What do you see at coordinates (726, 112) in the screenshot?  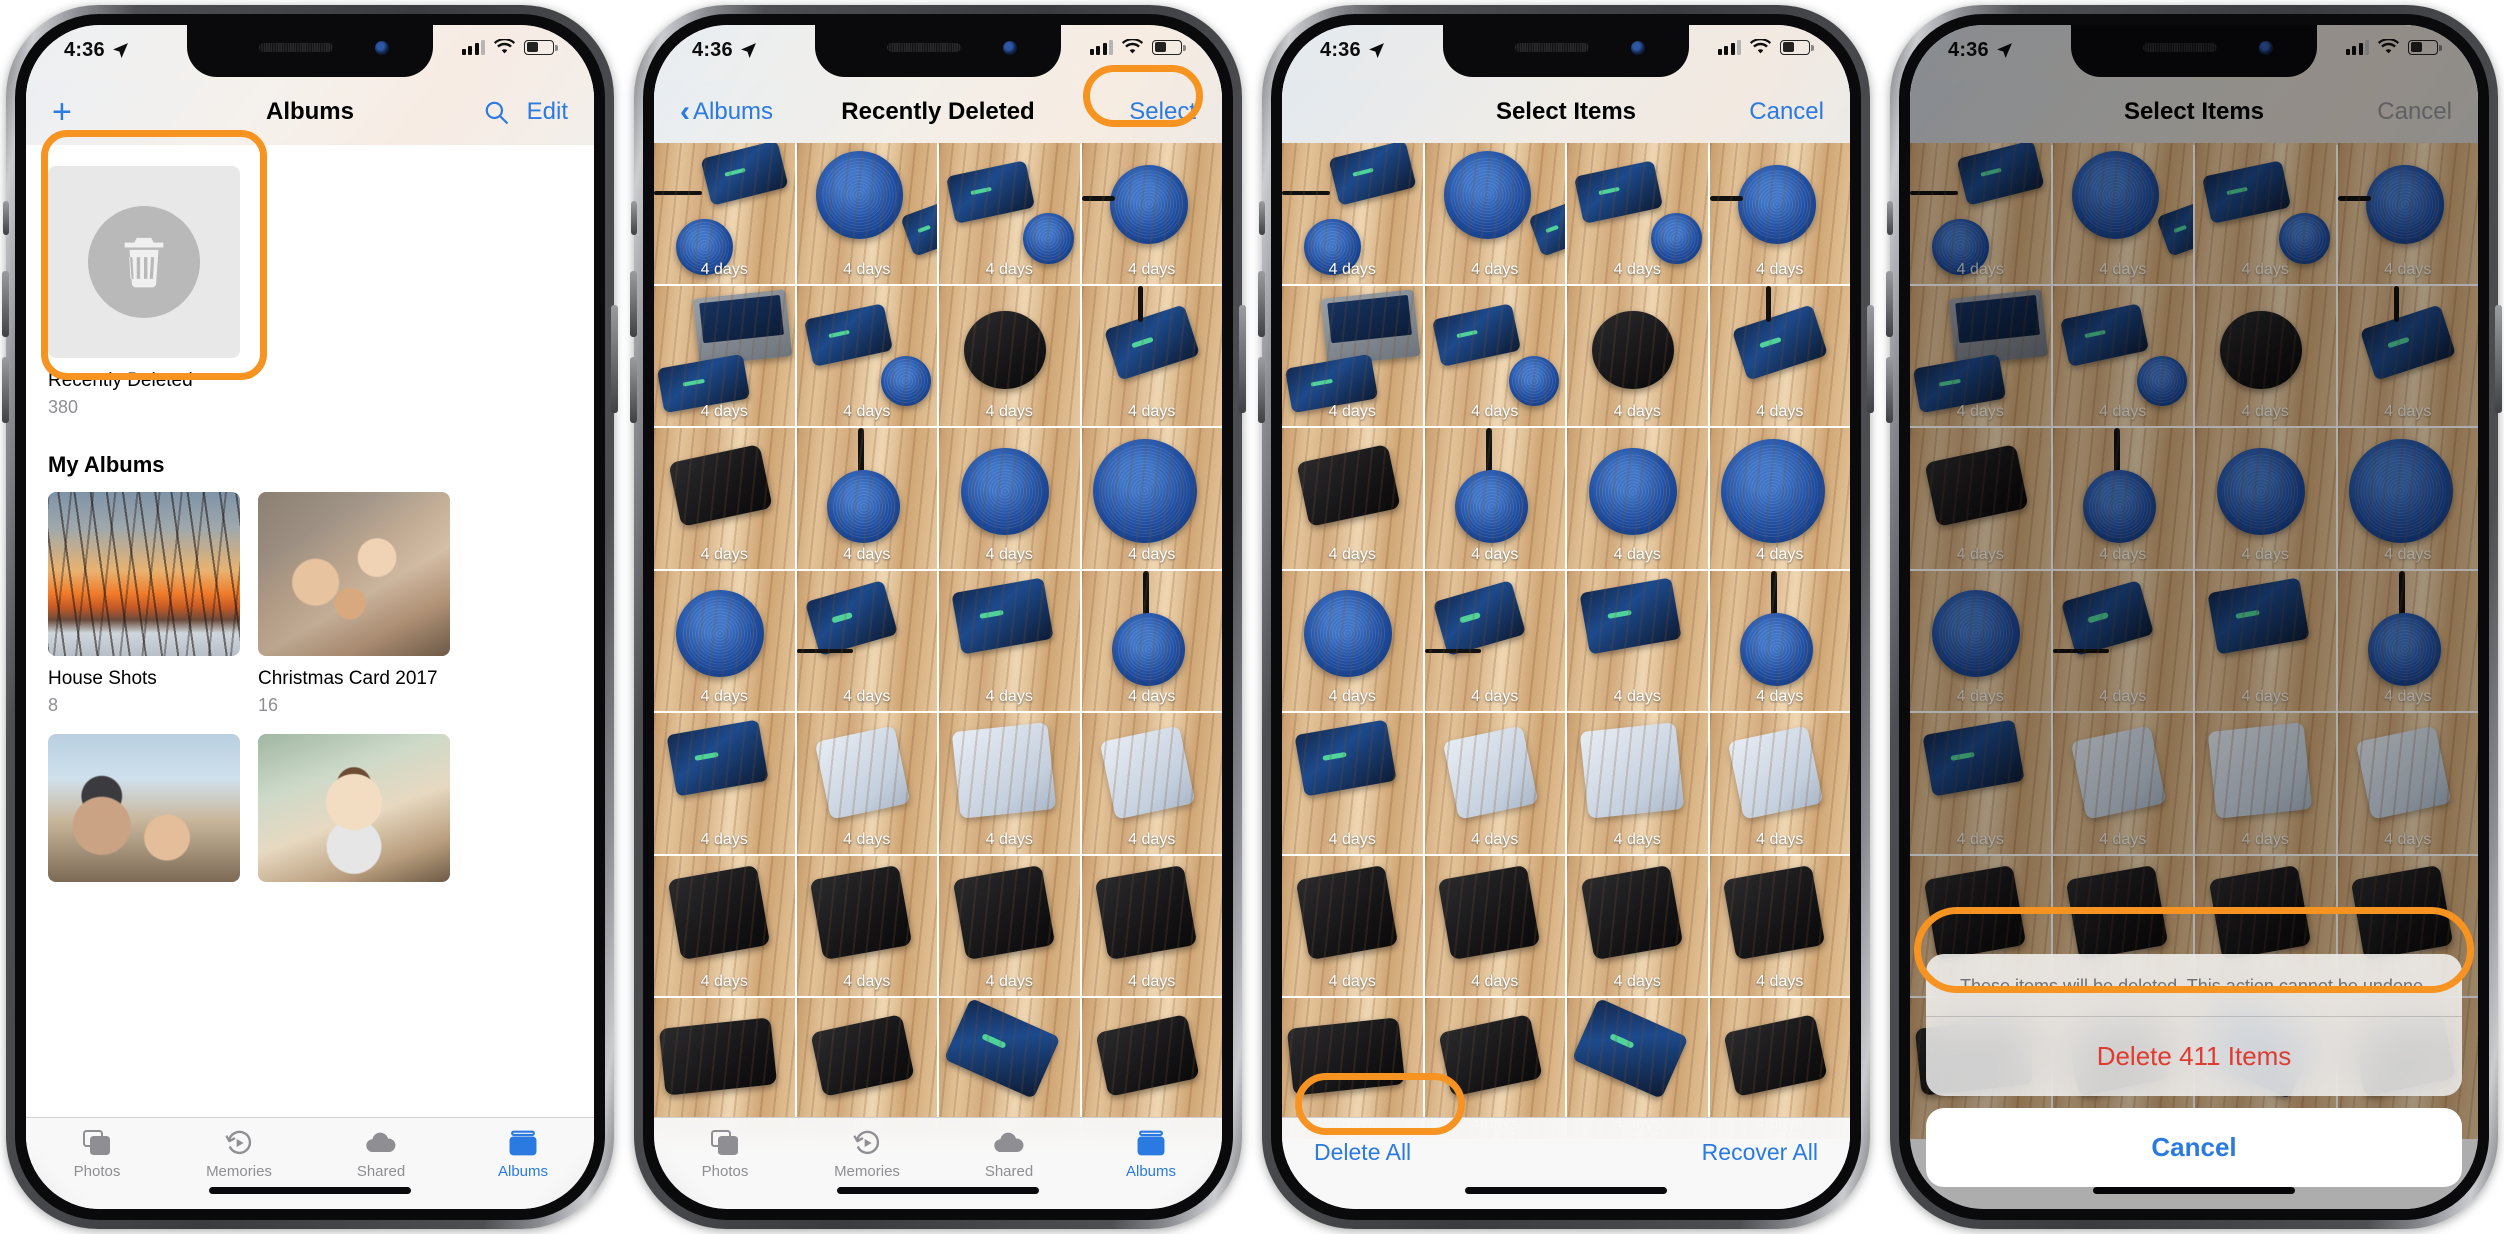 I see `back-button: ‹ Albums` at bounding box center [726, 112].